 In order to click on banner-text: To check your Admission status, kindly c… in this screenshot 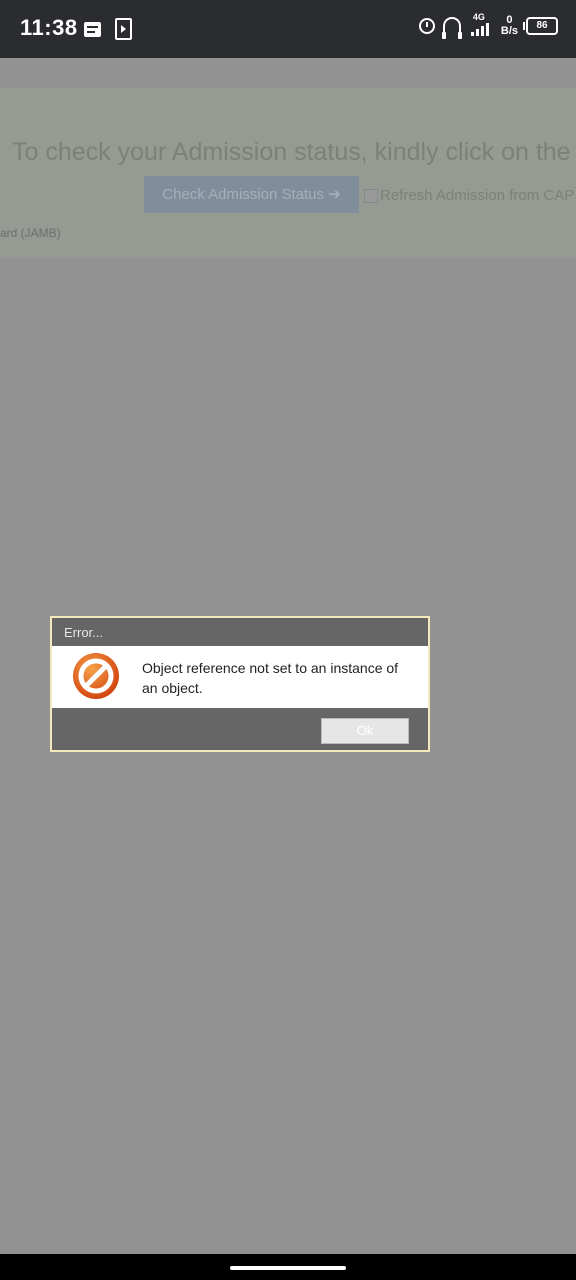, I will do `click(294, 152)`.